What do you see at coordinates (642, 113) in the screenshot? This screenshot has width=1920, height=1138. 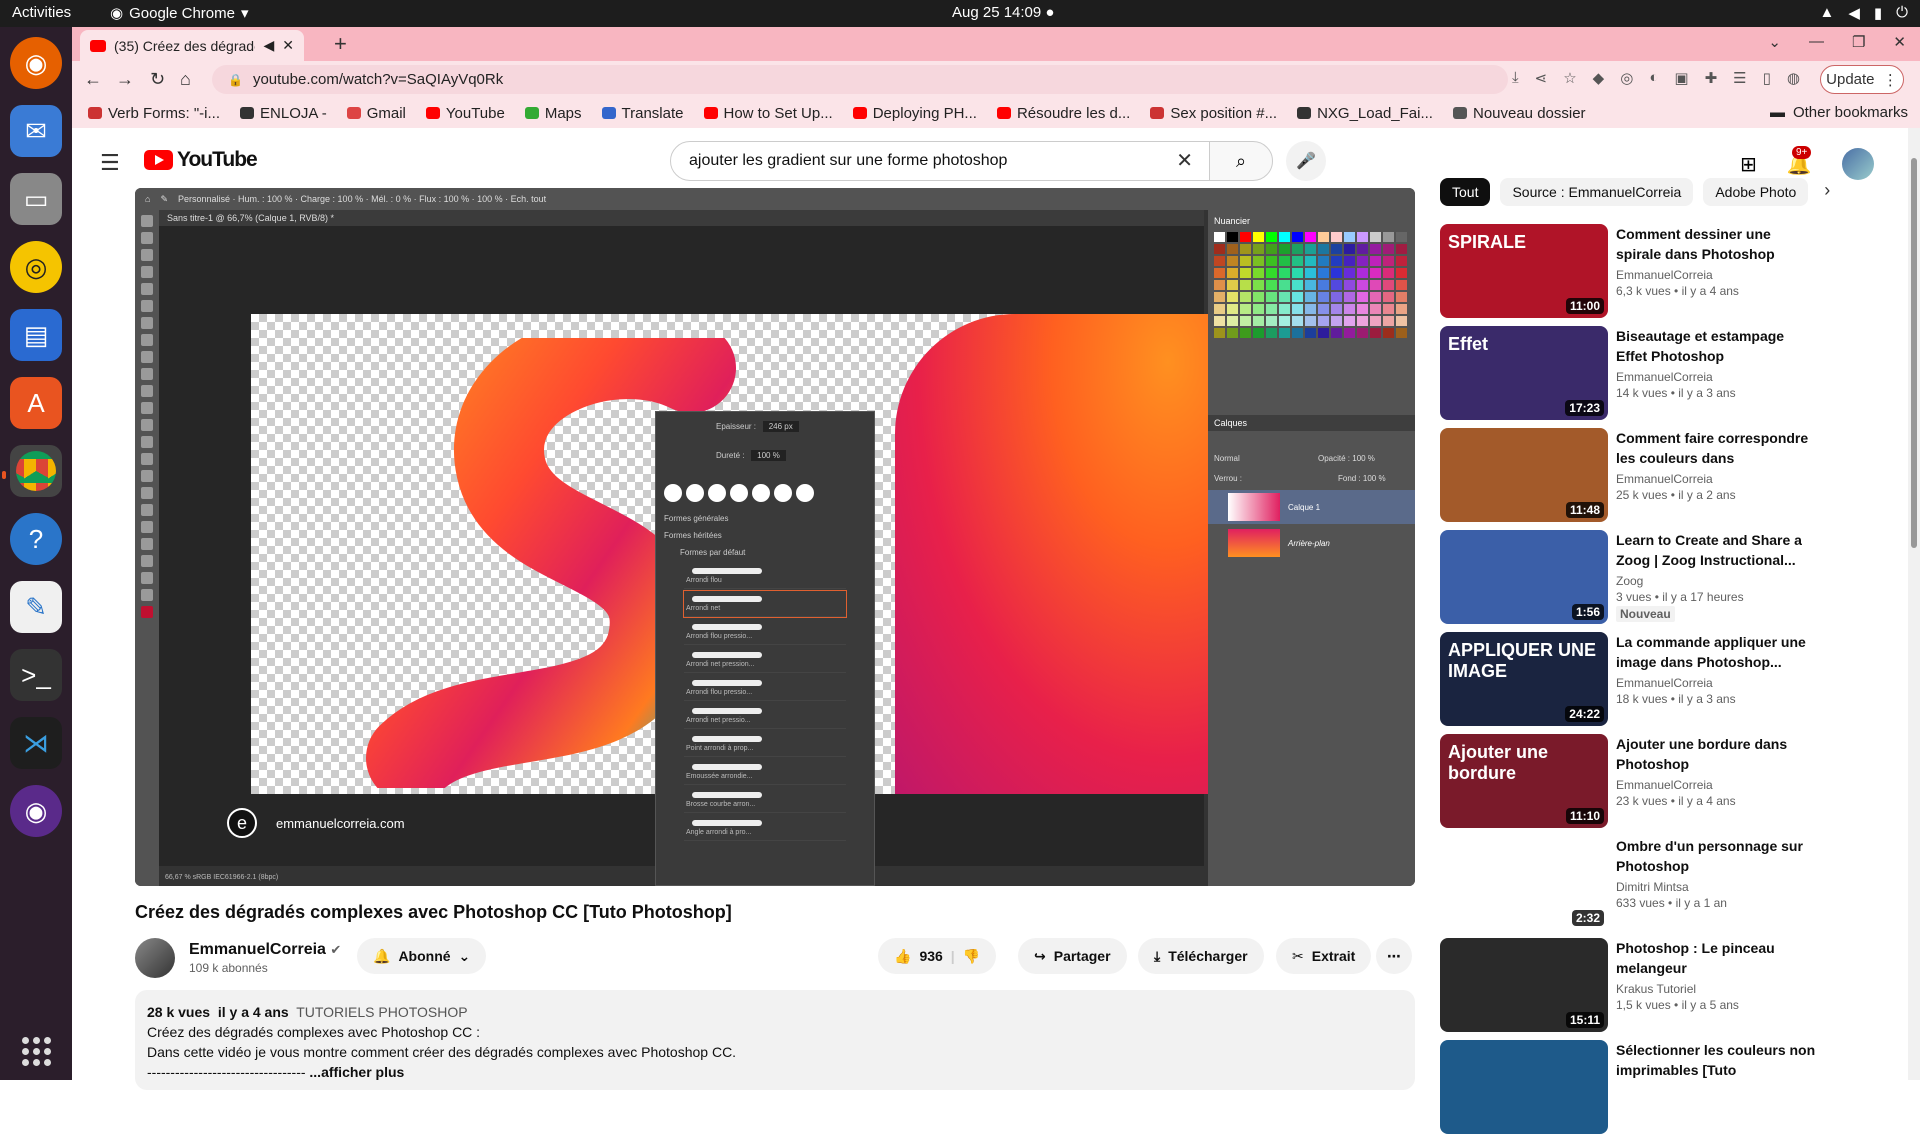 I see `bookmark-item: Translate` at bounding box center [642, 113].